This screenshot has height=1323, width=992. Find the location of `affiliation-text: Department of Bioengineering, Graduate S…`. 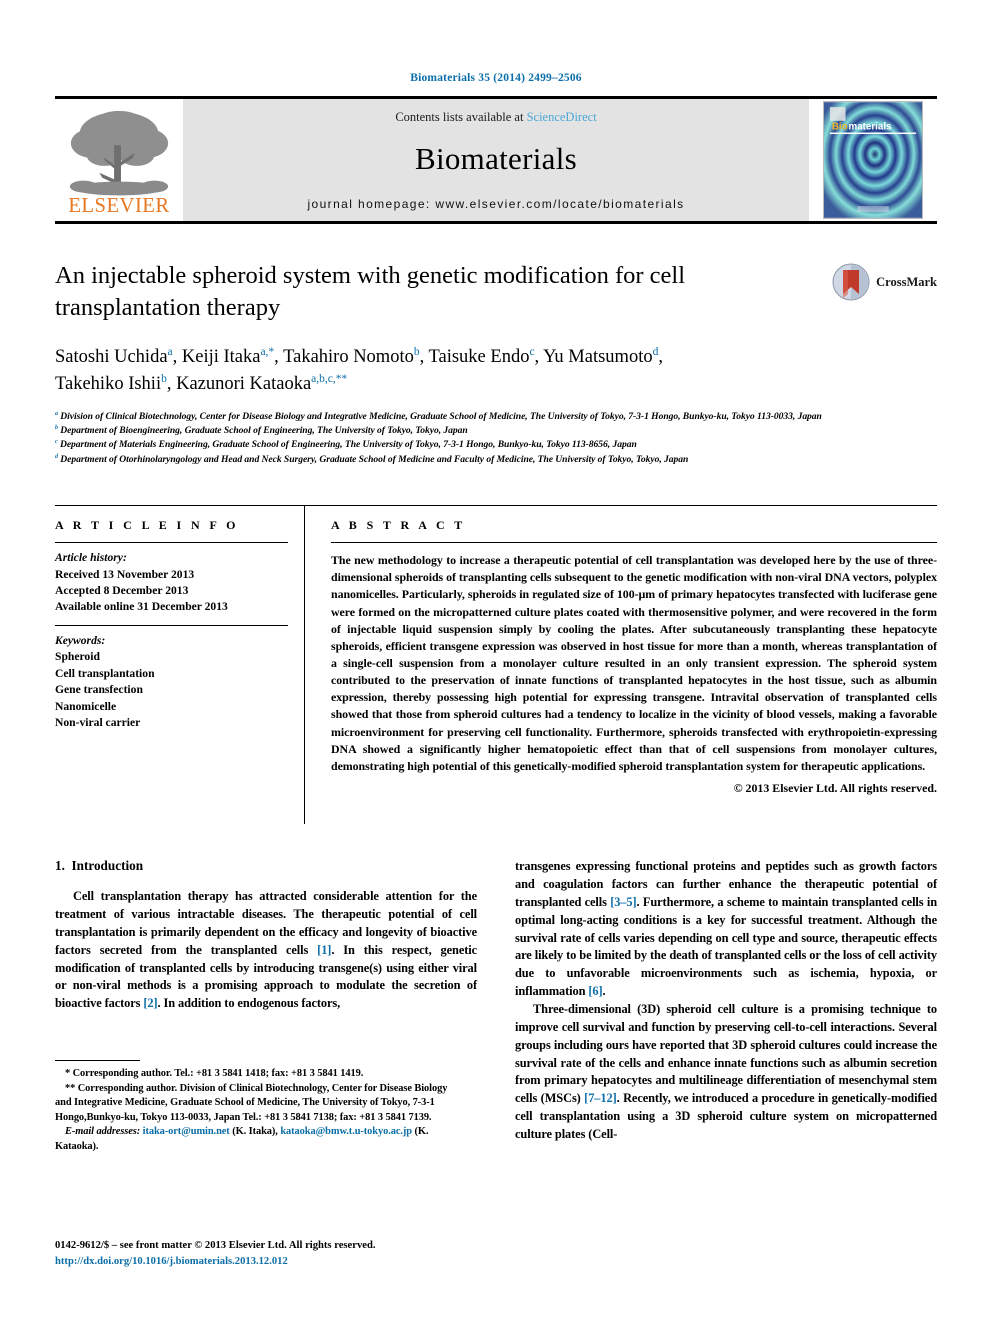

affiliation-text: Department of Bioengineering, Graduate S… is located at coordinates (264, 431).